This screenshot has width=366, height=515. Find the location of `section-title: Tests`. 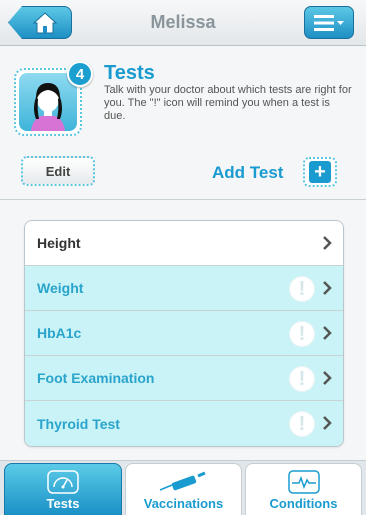

section-title: Tests is located at coordinates (129, 73).